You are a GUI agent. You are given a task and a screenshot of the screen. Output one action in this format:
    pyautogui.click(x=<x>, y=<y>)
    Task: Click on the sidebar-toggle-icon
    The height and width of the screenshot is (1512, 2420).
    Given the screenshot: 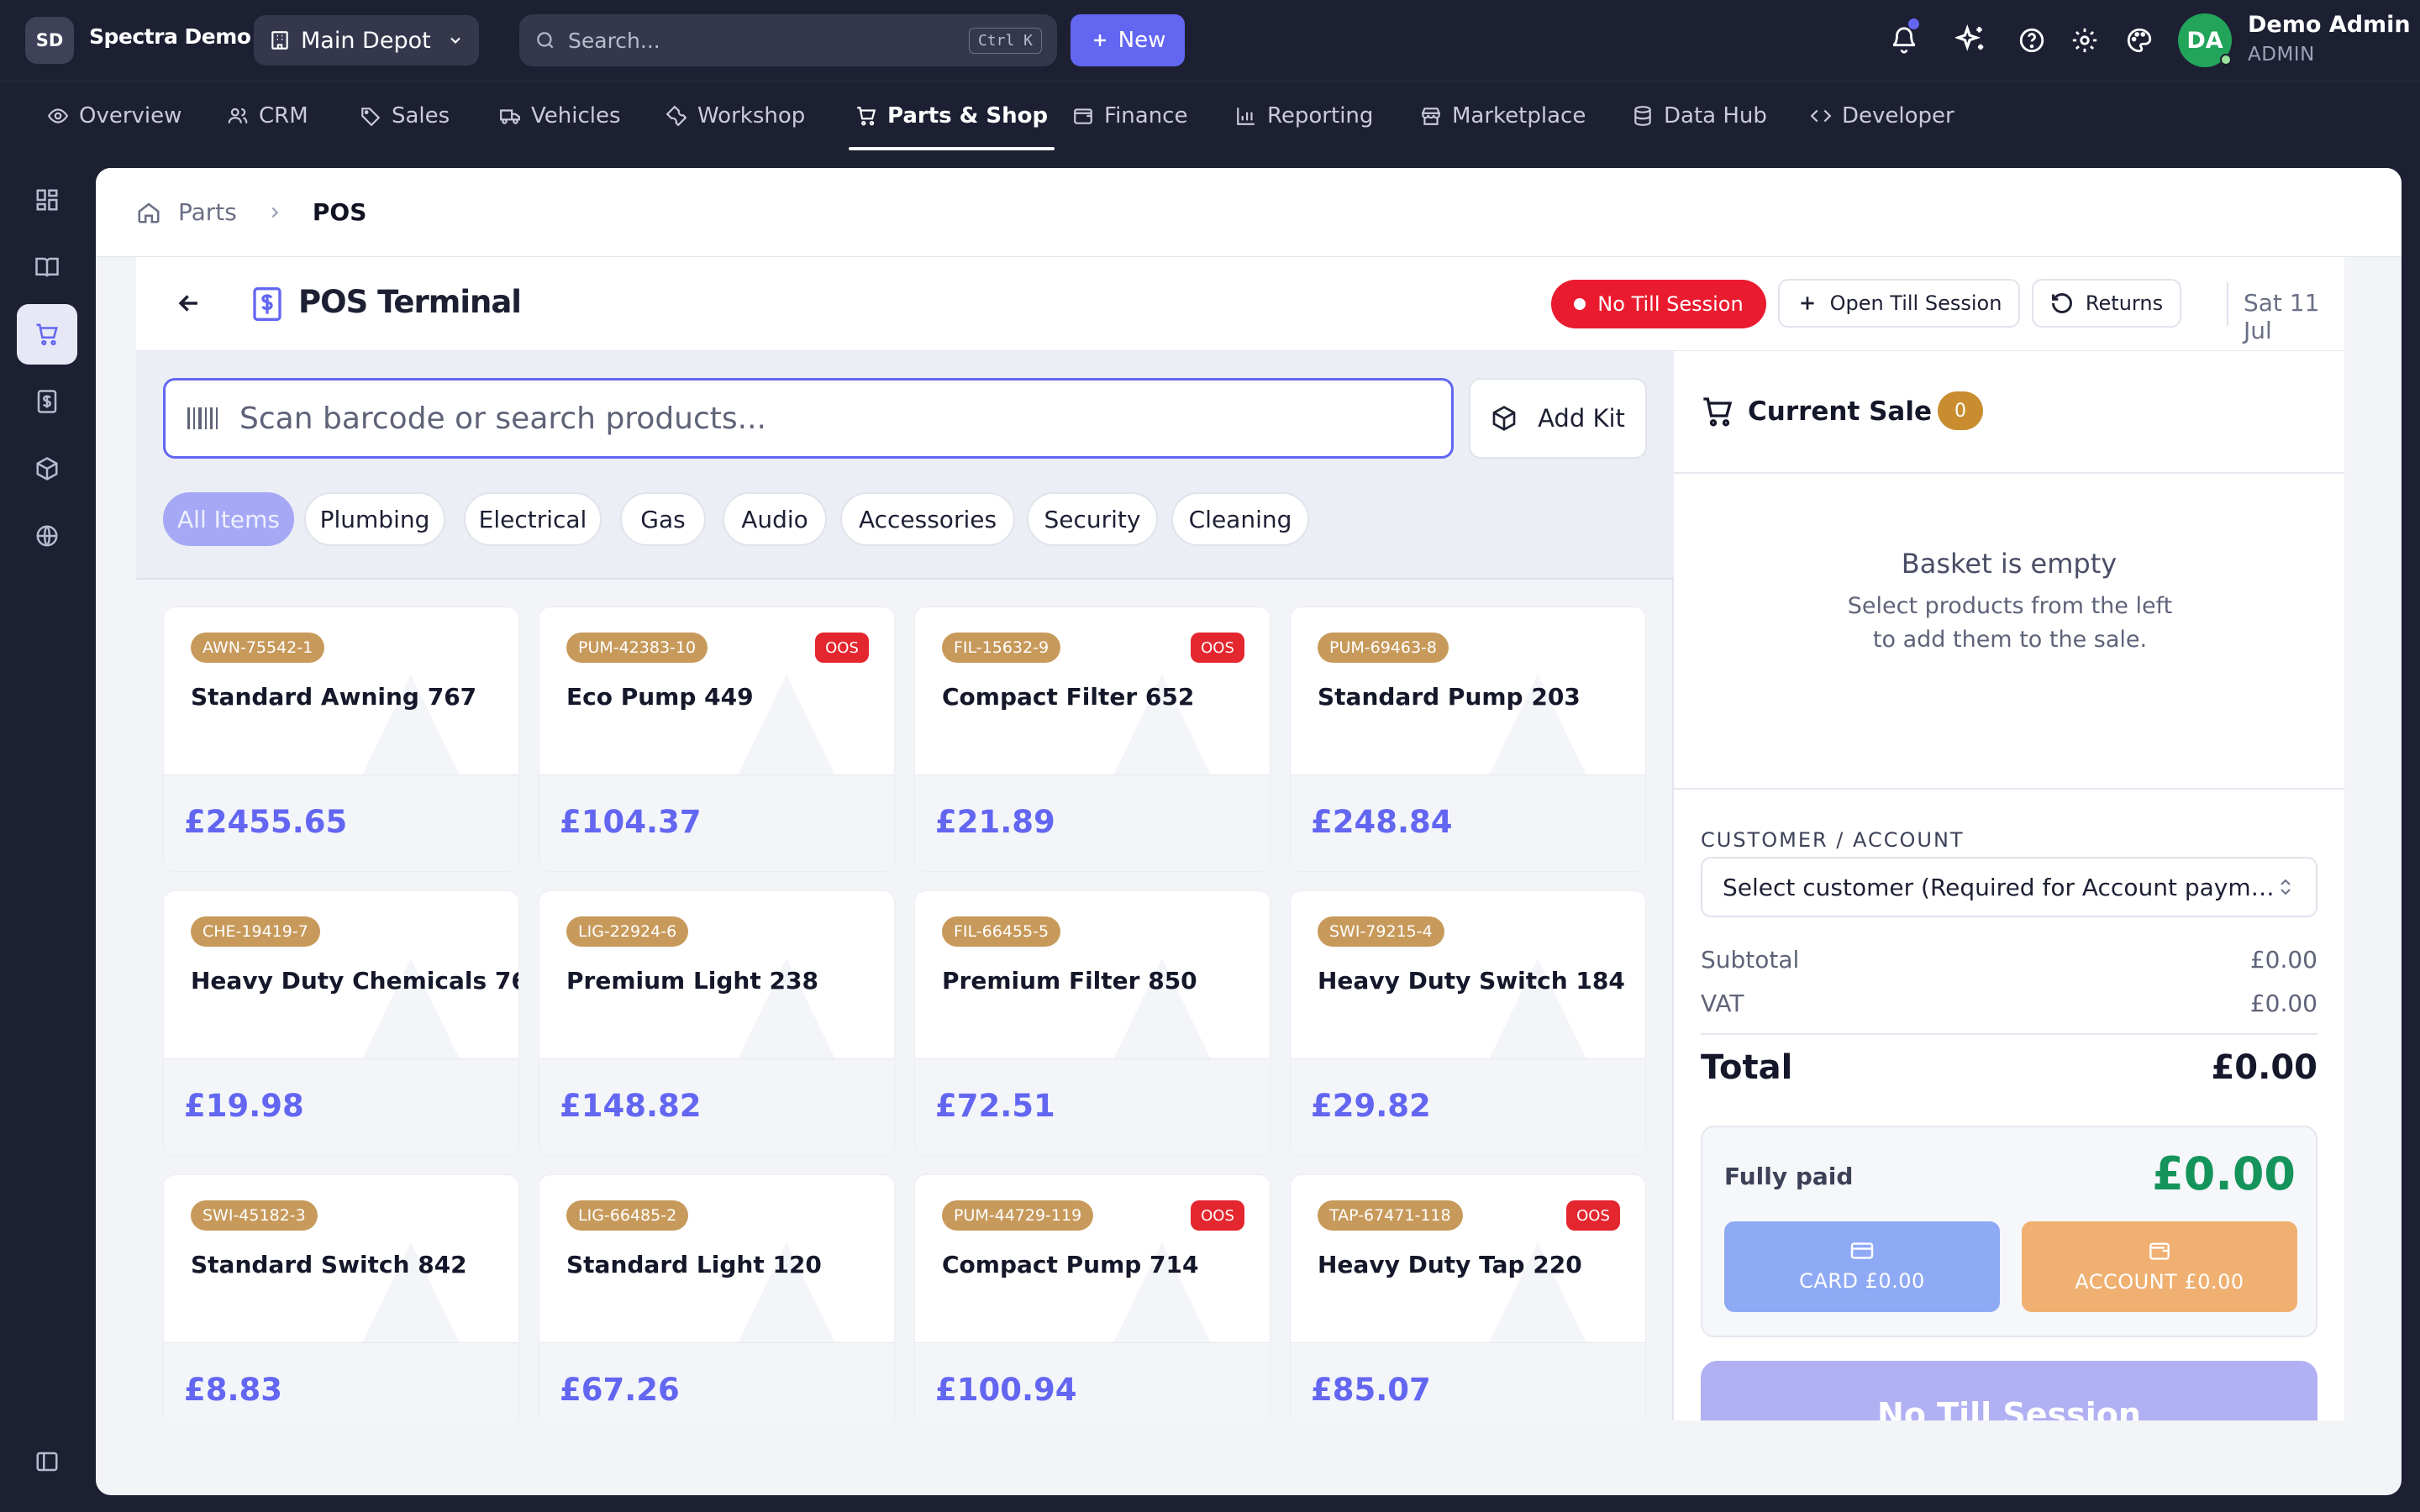 What is the action you would take?
    pyautogui.click(x=47, y=1461)
    